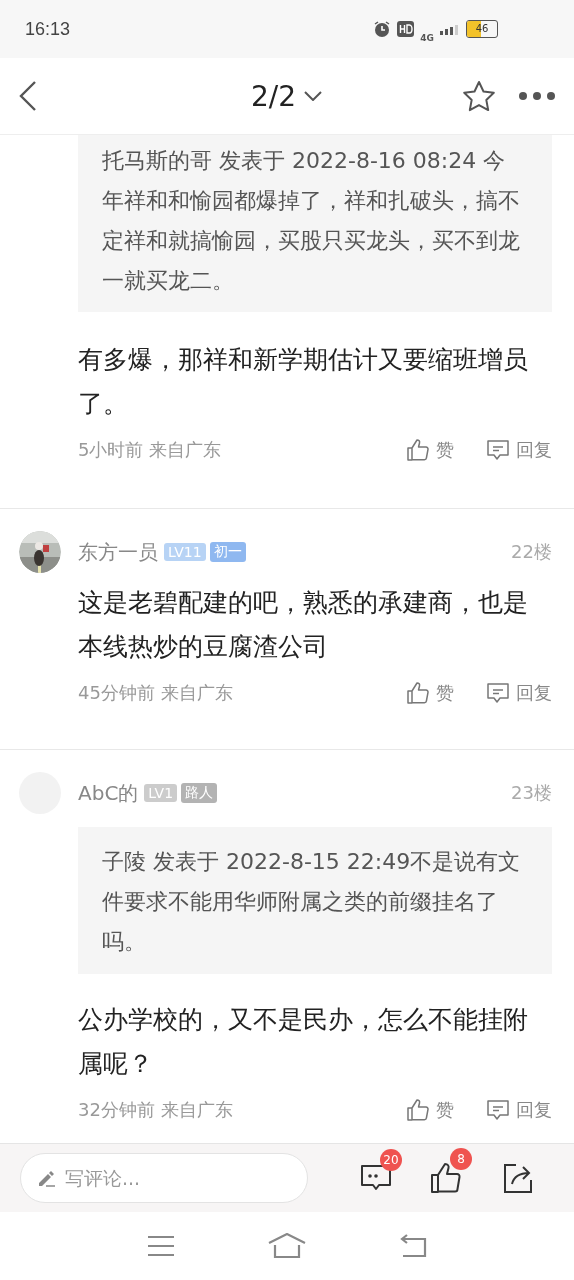 The width and height of the screenshot is (574, 1280). I want to click on user-badge: 路人, so click(199, 793).